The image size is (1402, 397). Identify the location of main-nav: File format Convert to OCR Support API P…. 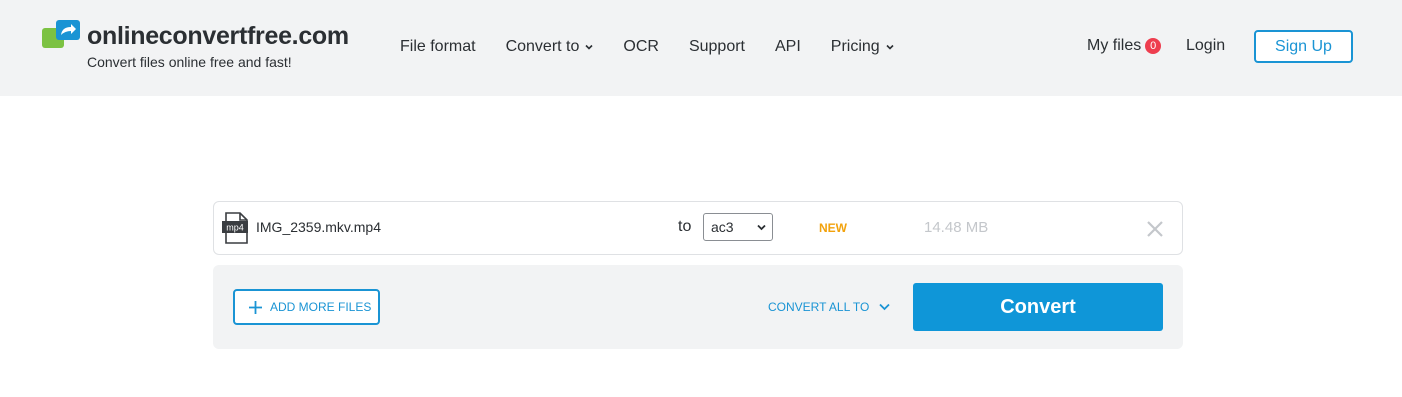
(647, 47).